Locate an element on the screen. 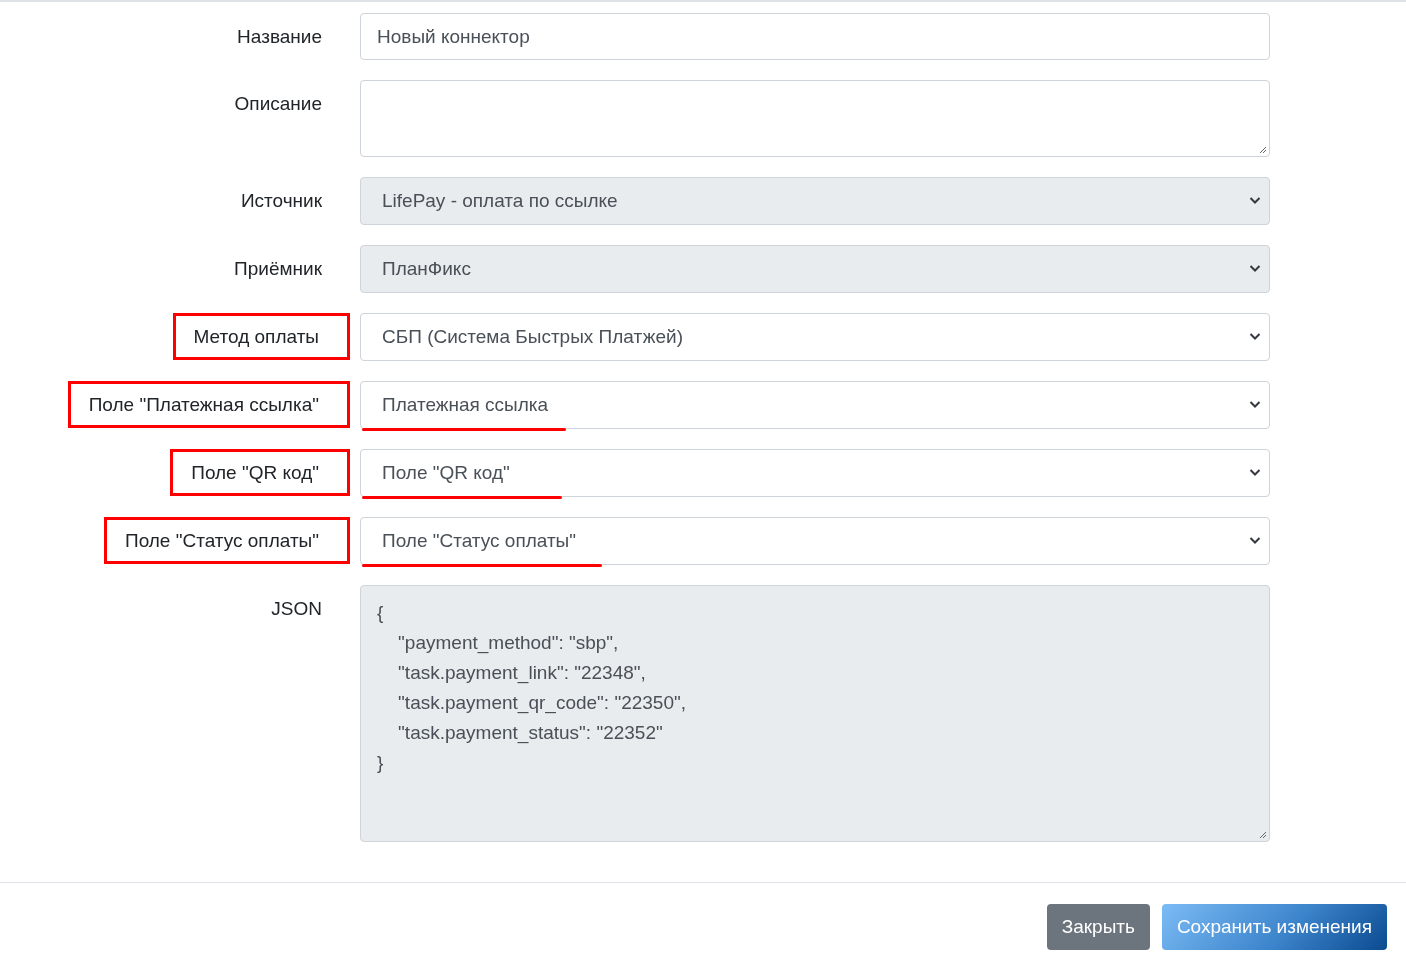 The height and width of the screenshot is (961, 1406). field-label: Поле "Статус оплаты" is located at coordinates (226, 540).